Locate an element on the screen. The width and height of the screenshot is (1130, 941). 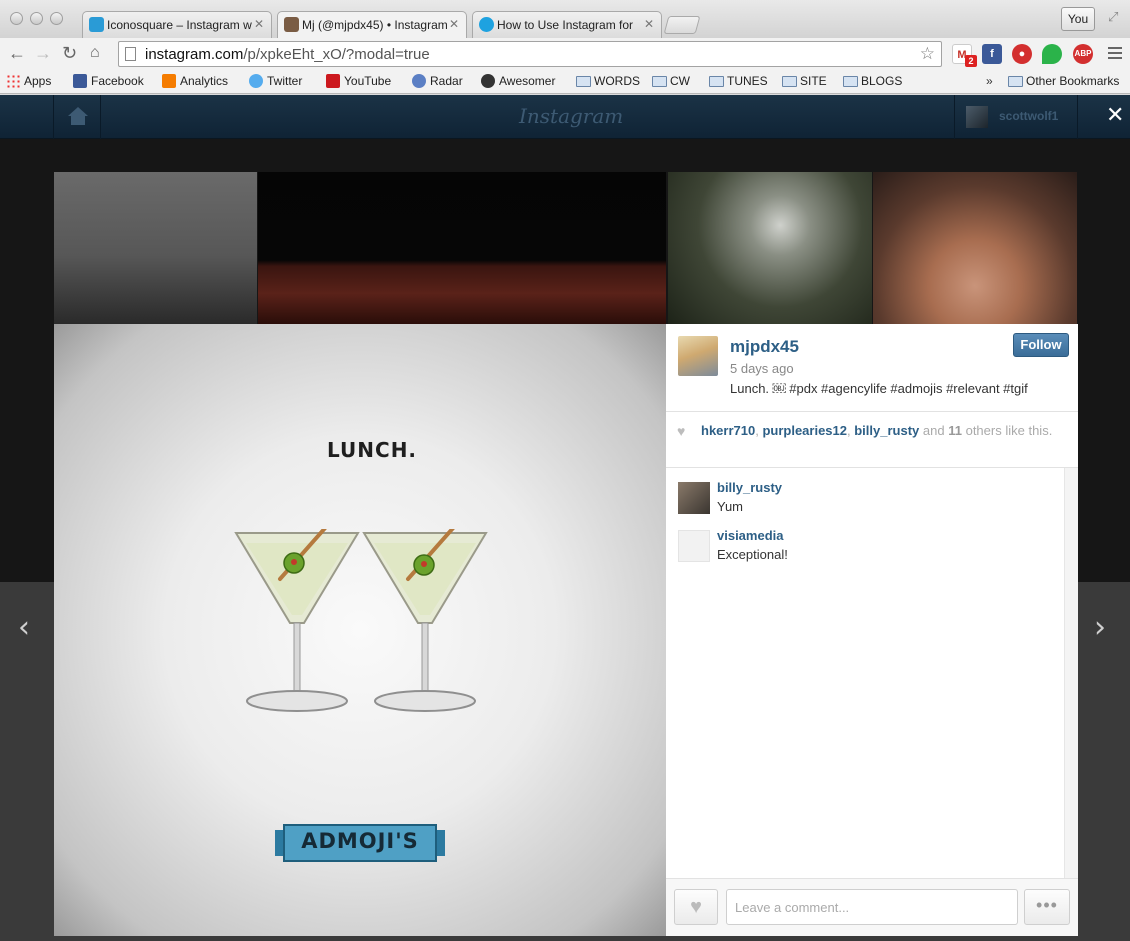
address-bar: instagram.com/p/xpkeEht_xO/?modal=true ☆ is located at coordinates (530, 54).